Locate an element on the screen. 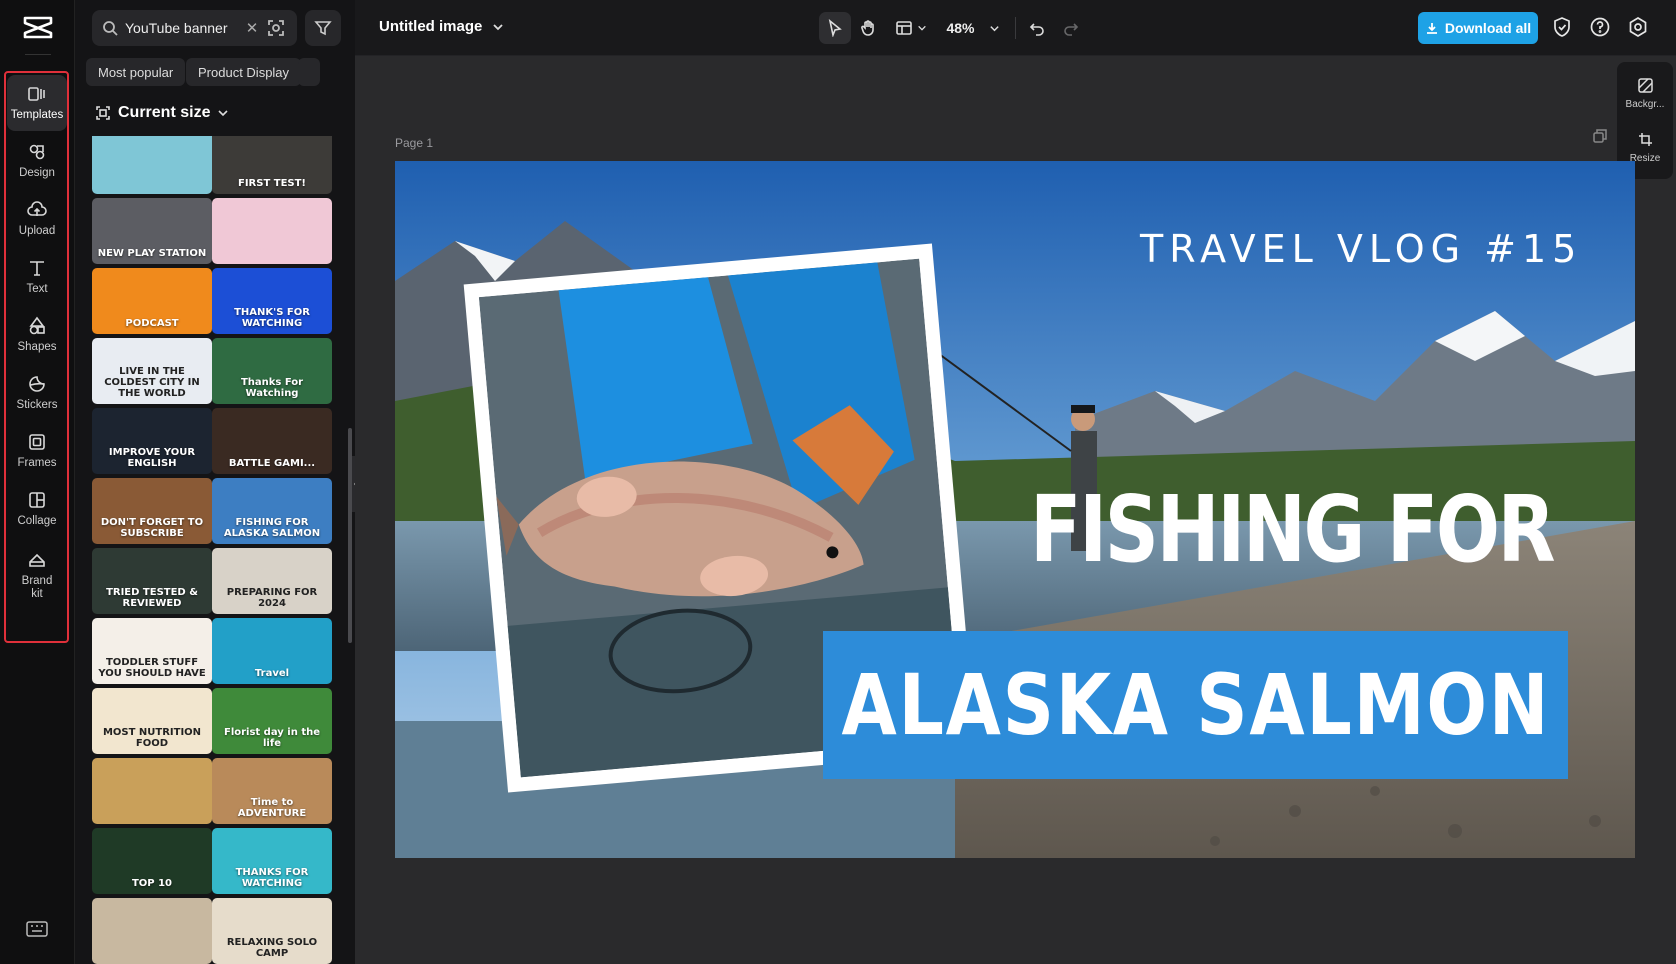  template-thumbnail: IMPROVE YOUR ENGLISH is located at coordinates (152, 441).